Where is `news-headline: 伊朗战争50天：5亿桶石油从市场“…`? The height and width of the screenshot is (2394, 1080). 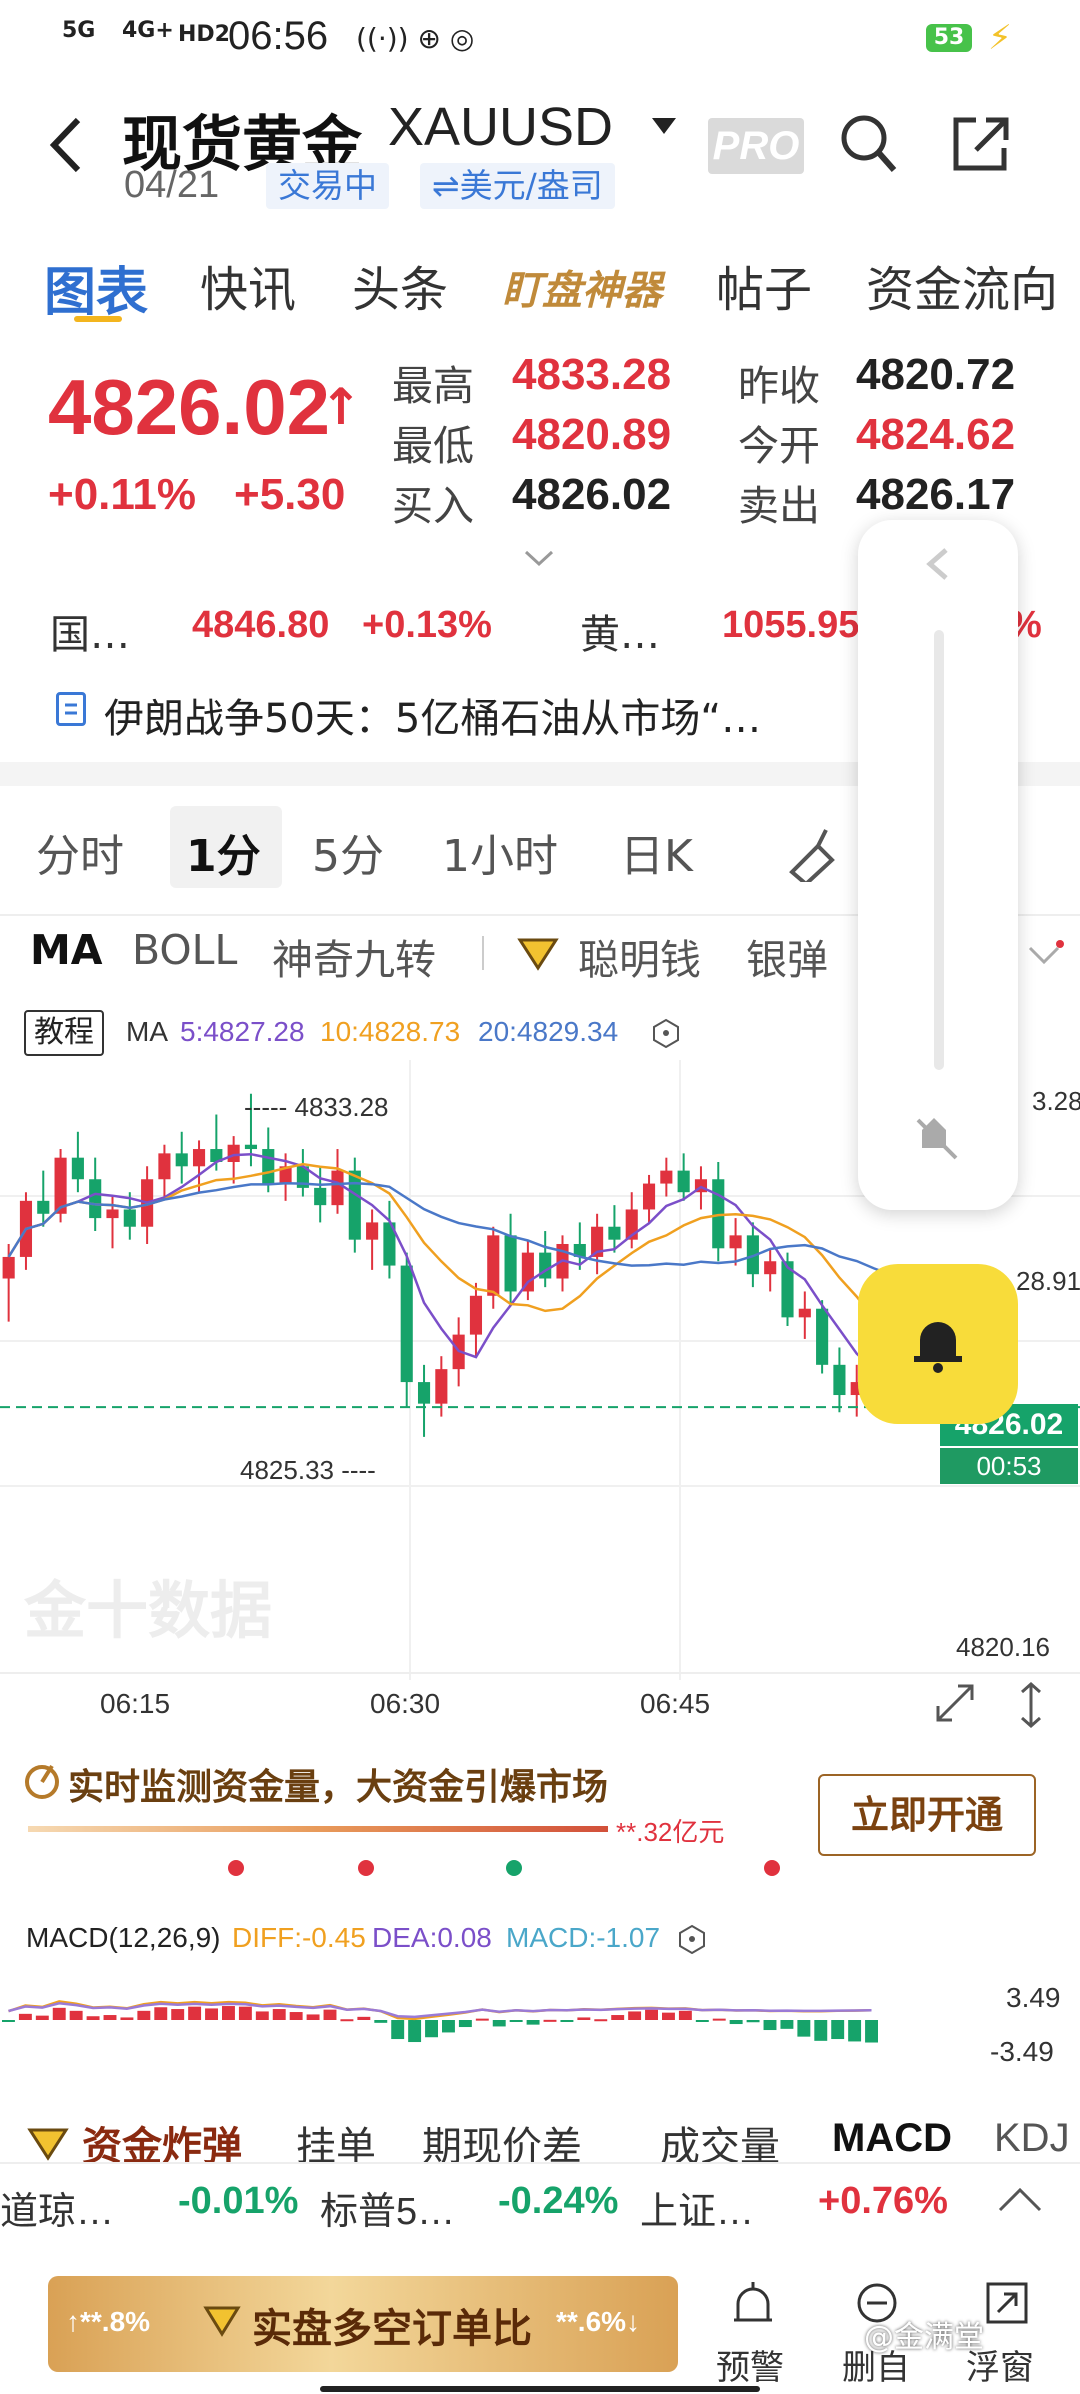 news-headline: 伊朗战争50天：5亿桶石油从市场“… is located at coordinates (432, 715).